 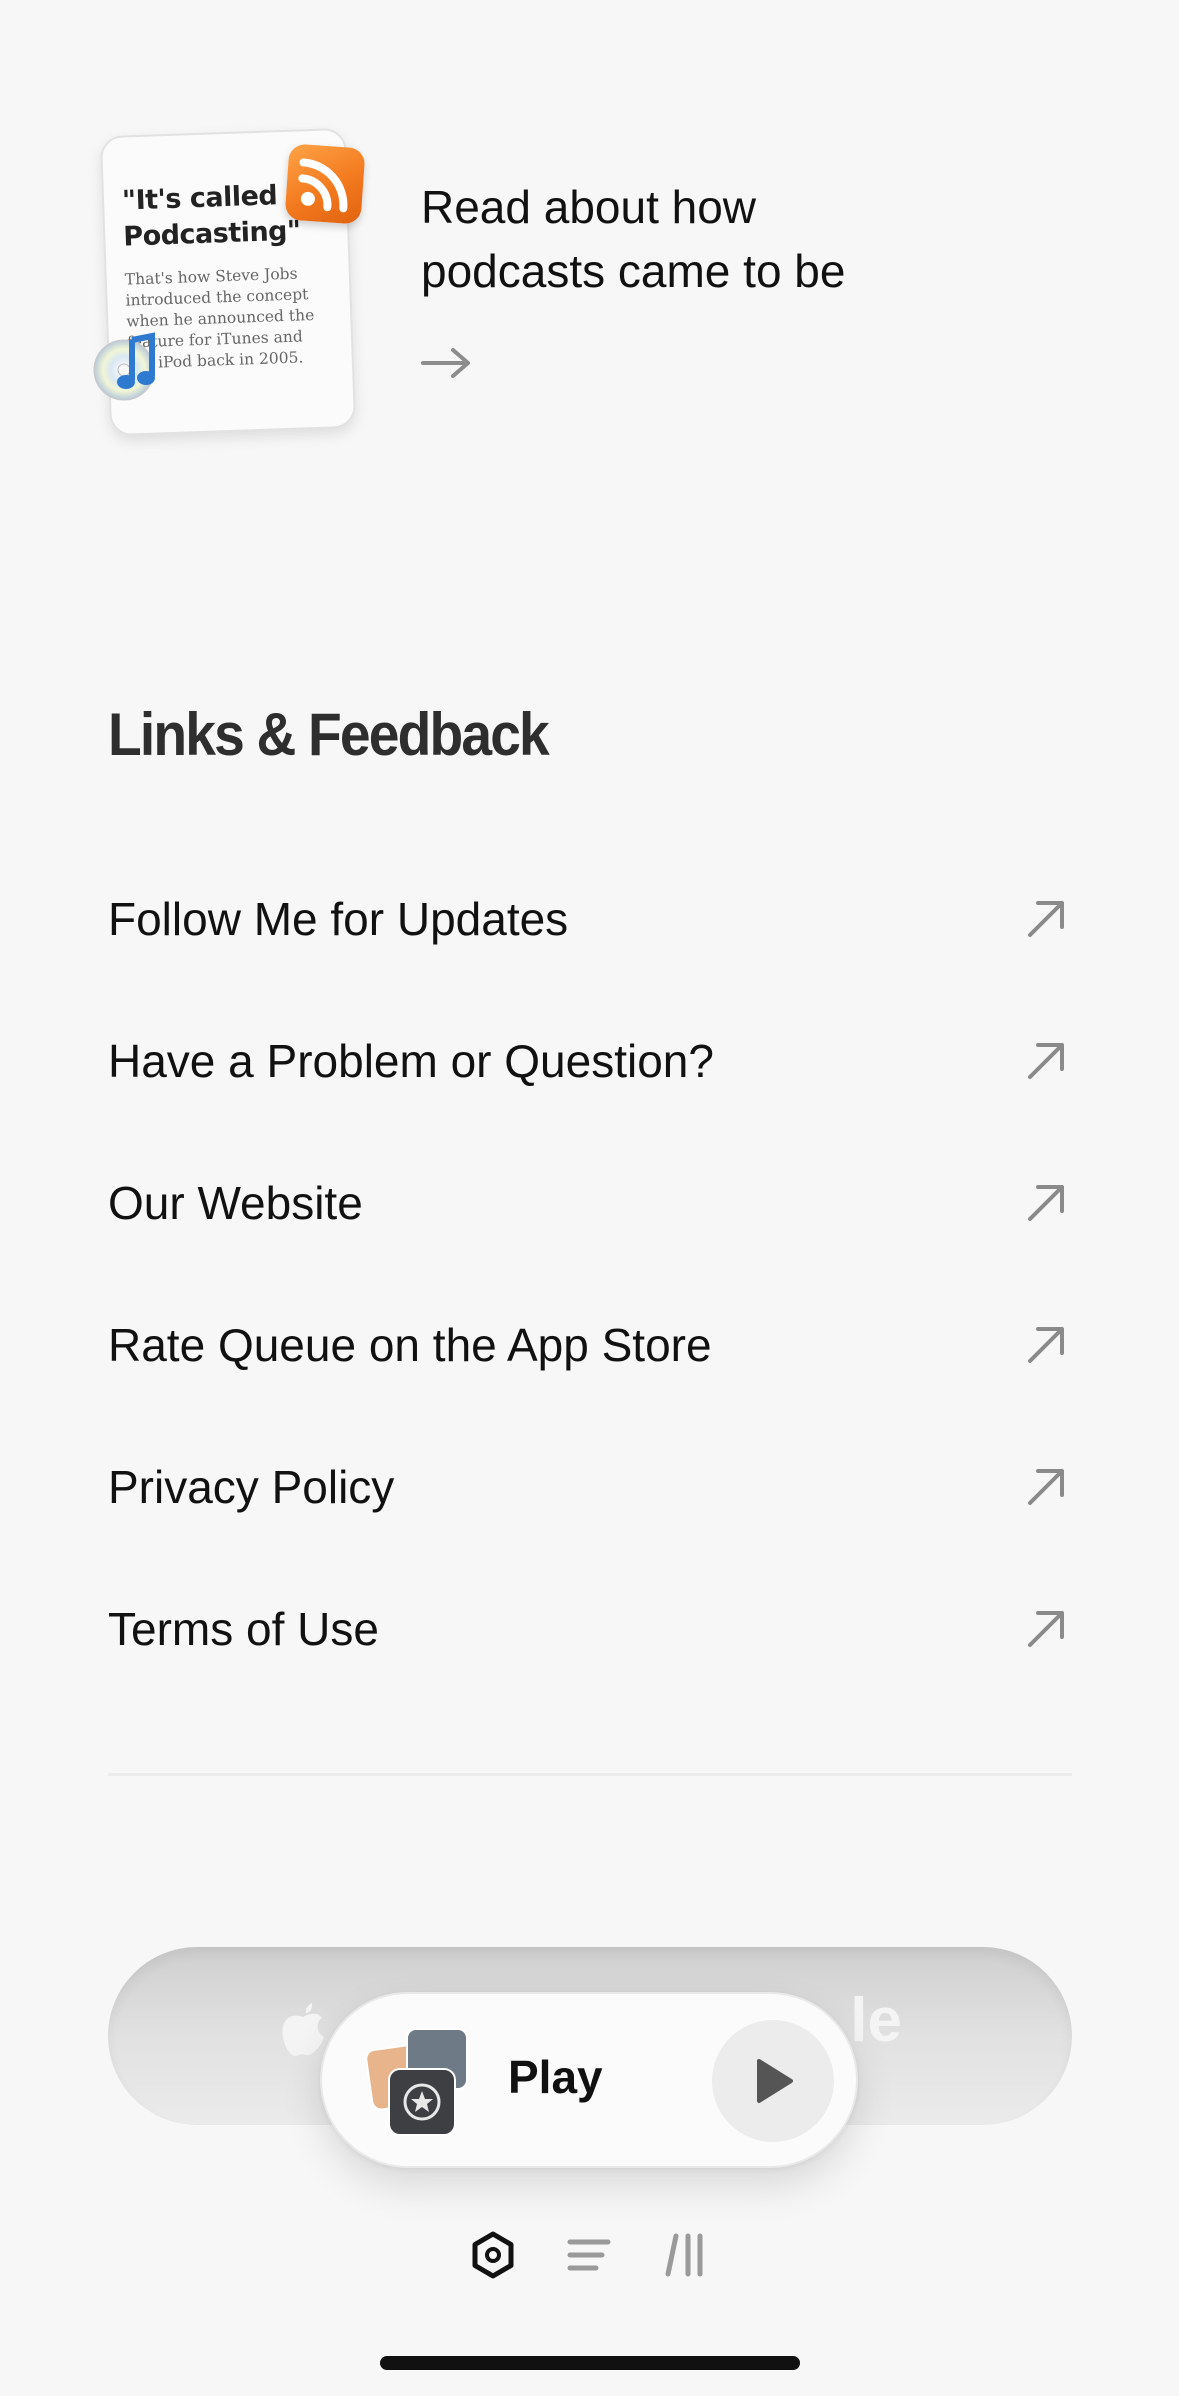 I want to click on link-terms-of-use: Terms of Use, so click(x=590, y=1629).